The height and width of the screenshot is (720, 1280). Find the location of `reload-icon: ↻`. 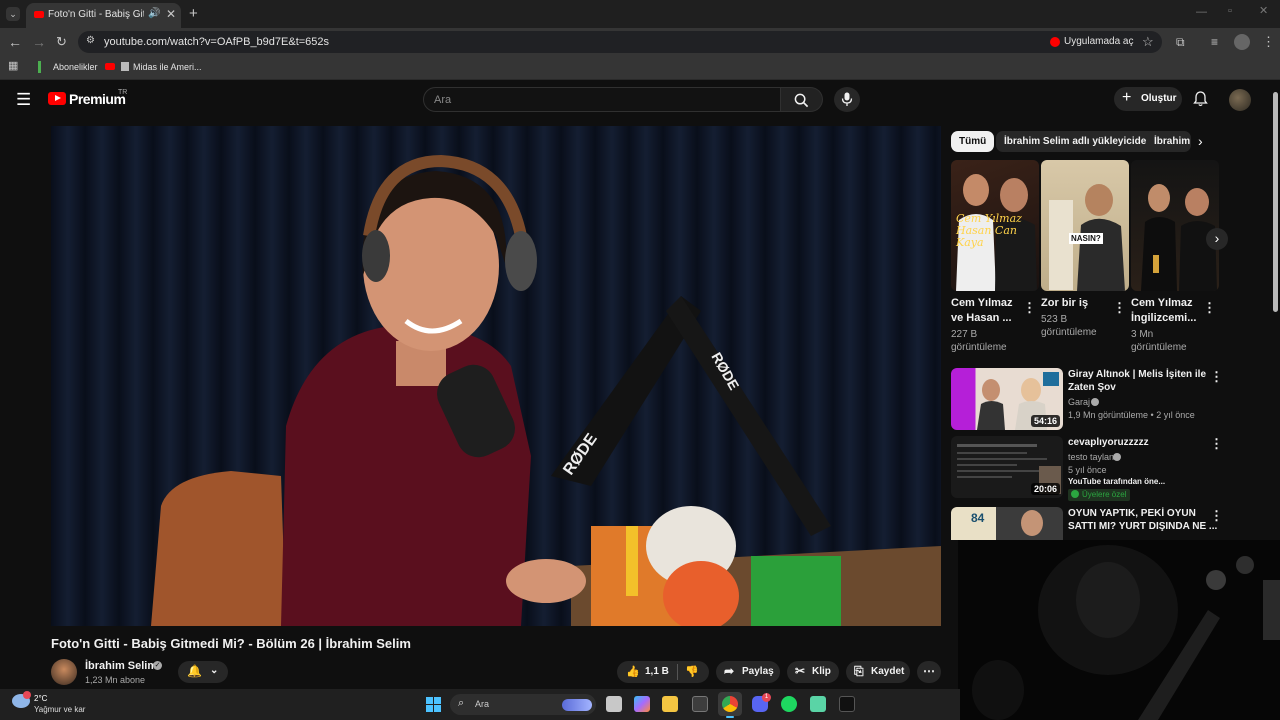

reload-icon: ↻ is located at coordinates (61, 41).